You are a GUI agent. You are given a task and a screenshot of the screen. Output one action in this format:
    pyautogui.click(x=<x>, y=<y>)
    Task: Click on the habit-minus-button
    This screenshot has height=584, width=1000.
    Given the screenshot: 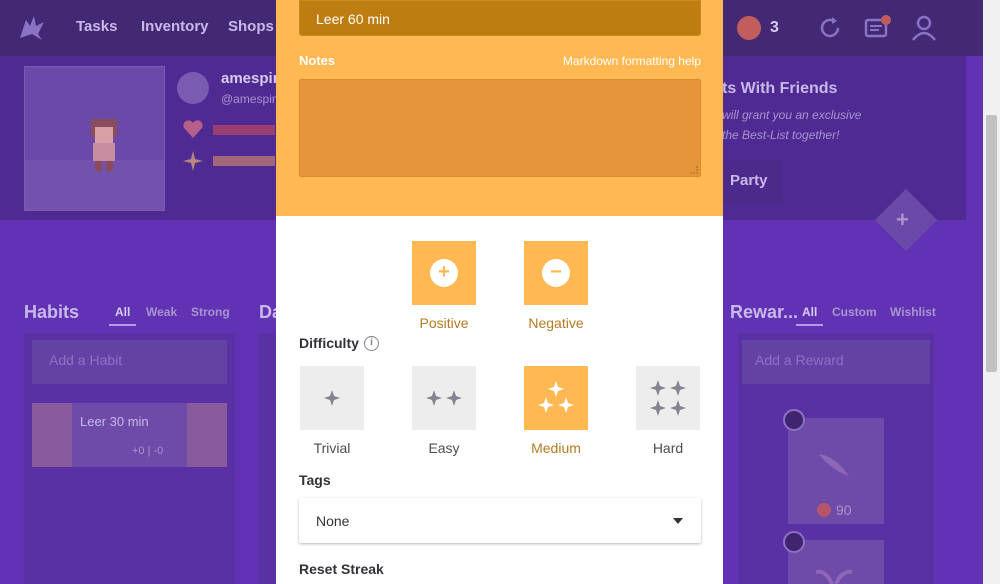 What is the action you would take?
    pyautogui.click(x=207, y=435)
    